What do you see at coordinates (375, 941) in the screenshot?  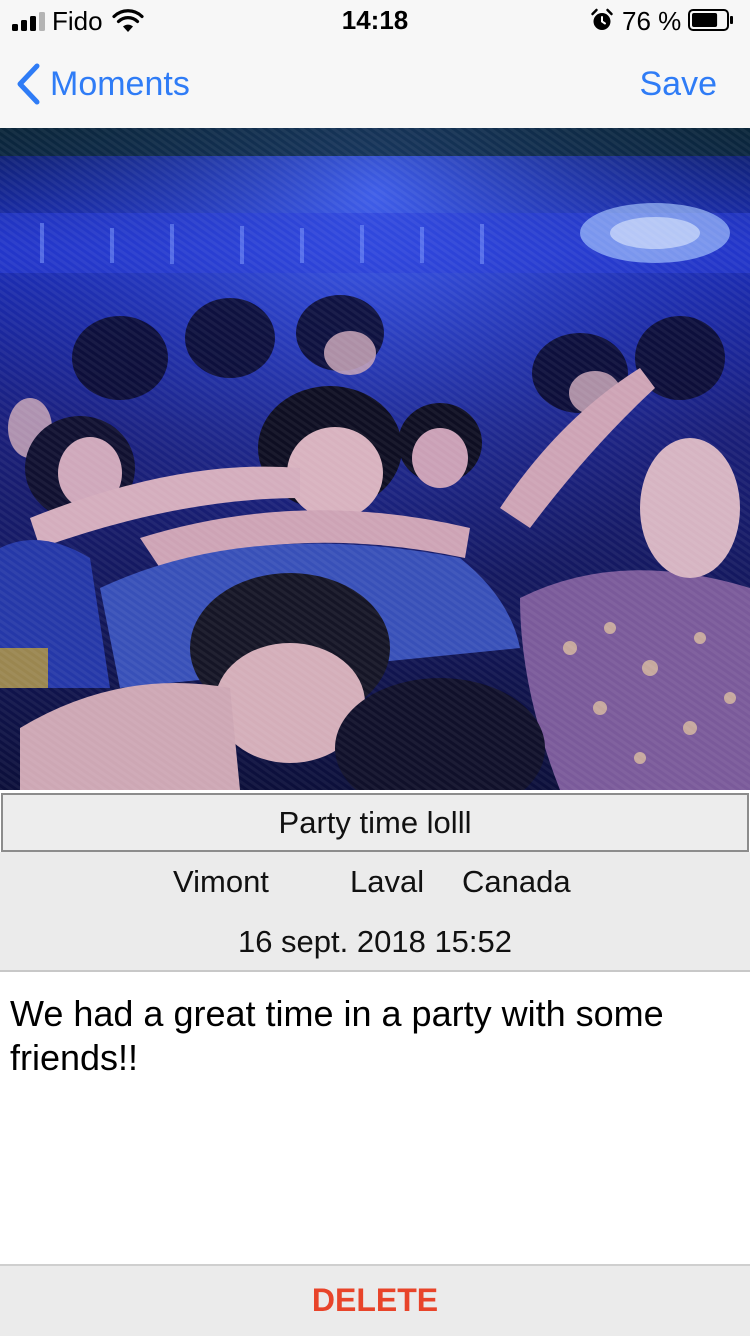 I see `moment-date: 16 sept. 2018 15:52` at bounding box center [375, 941].